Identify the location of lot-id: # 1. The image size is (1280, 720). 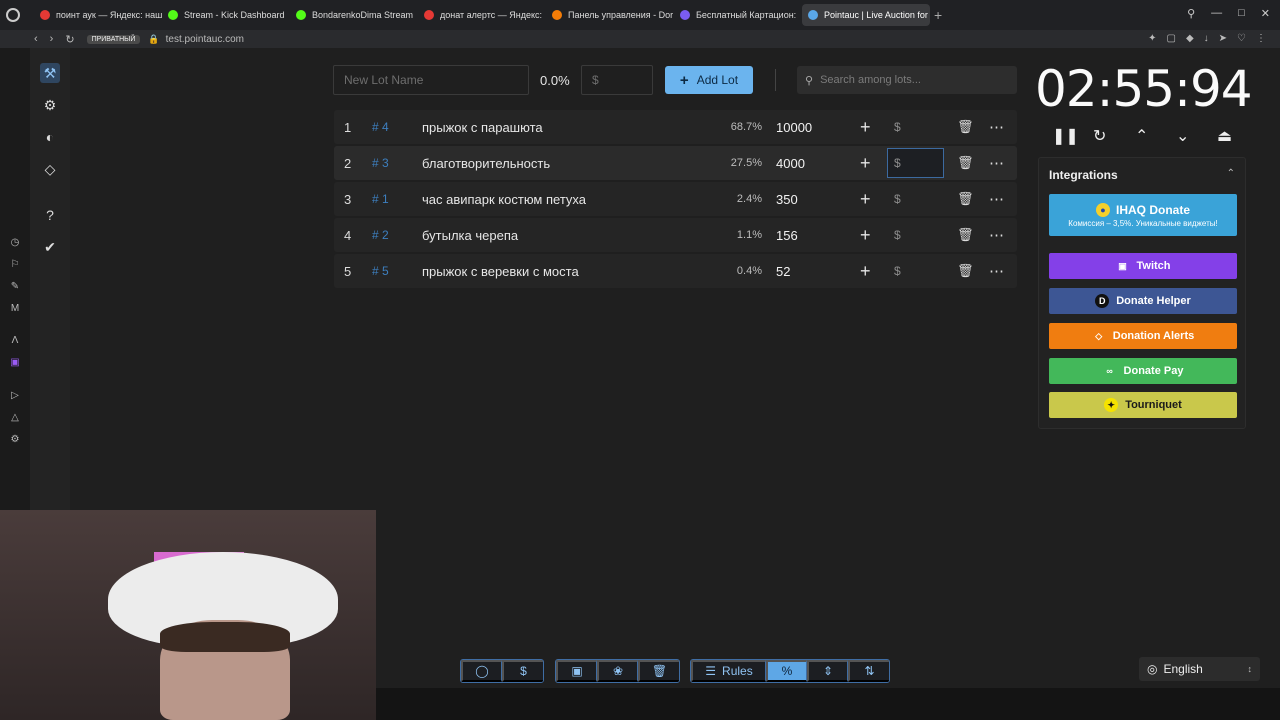
(380, 199).